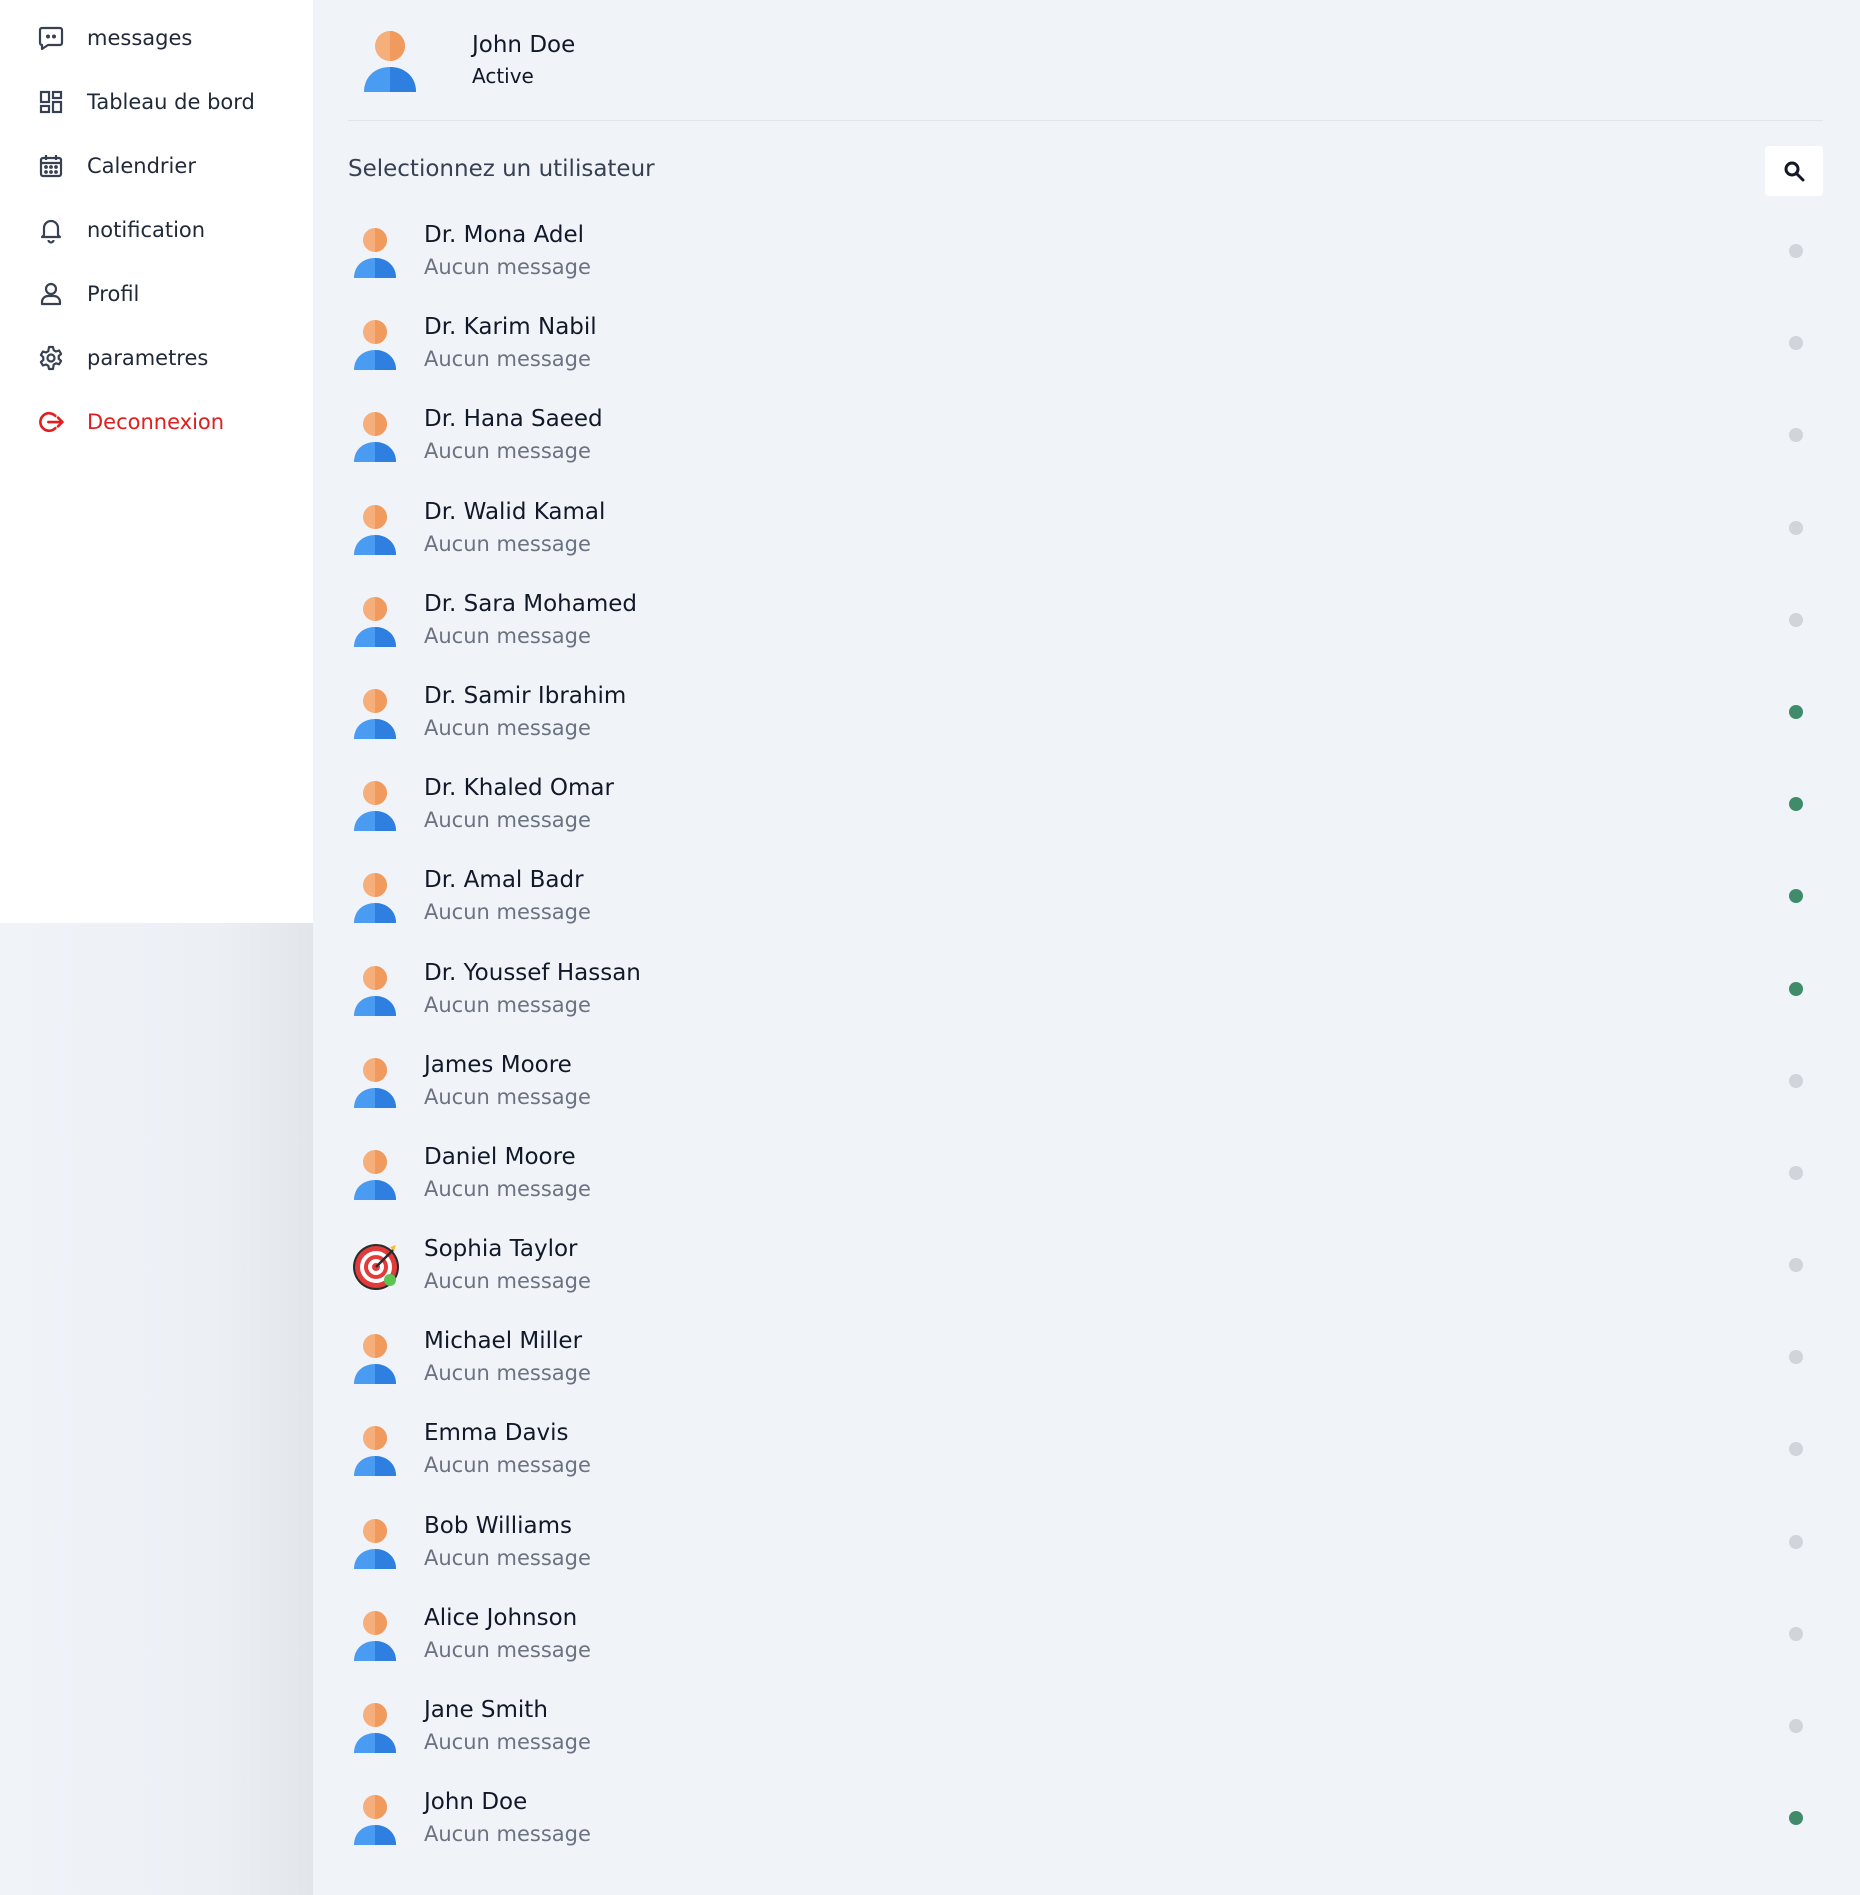 This screenshot has width=1860, height=1895. I want to click on bell-icon, so click(51, 230).